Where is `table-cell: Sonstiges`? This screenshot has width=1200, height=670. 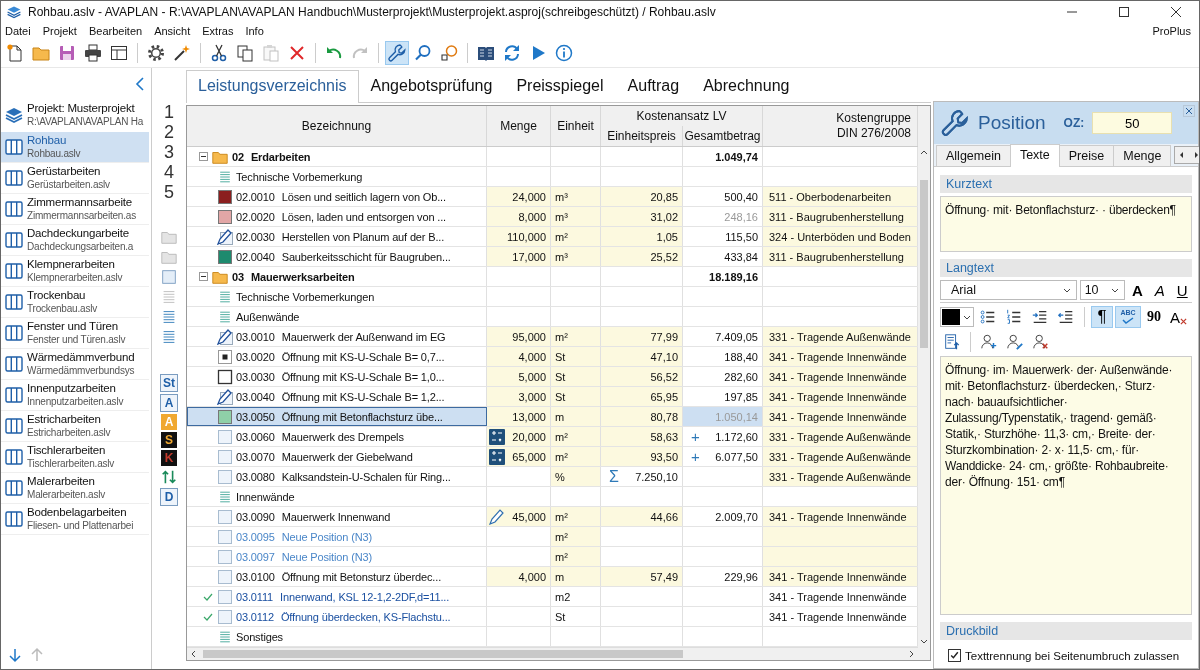
table-cell: Sonstiges is located at coordinates (337, 636).